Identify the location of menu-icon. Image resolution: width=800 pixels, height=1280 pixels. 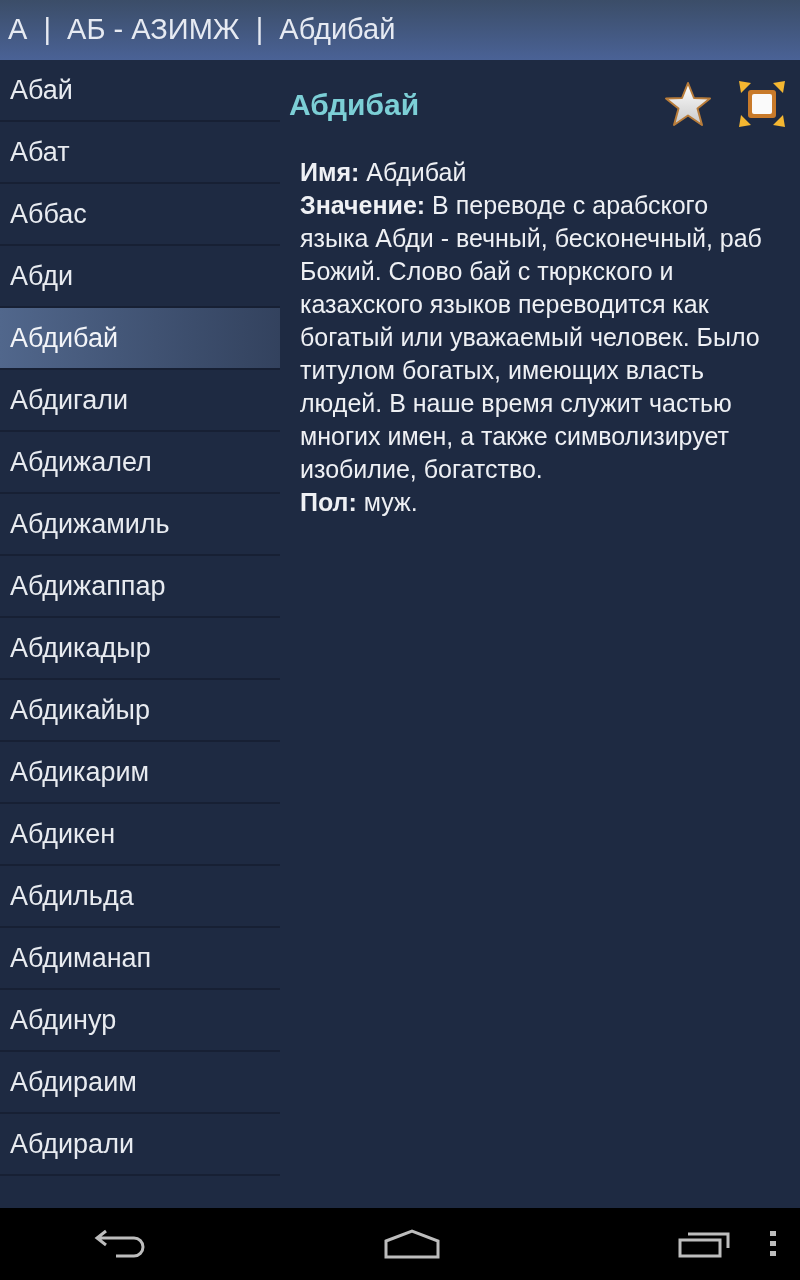
(773, 1244).